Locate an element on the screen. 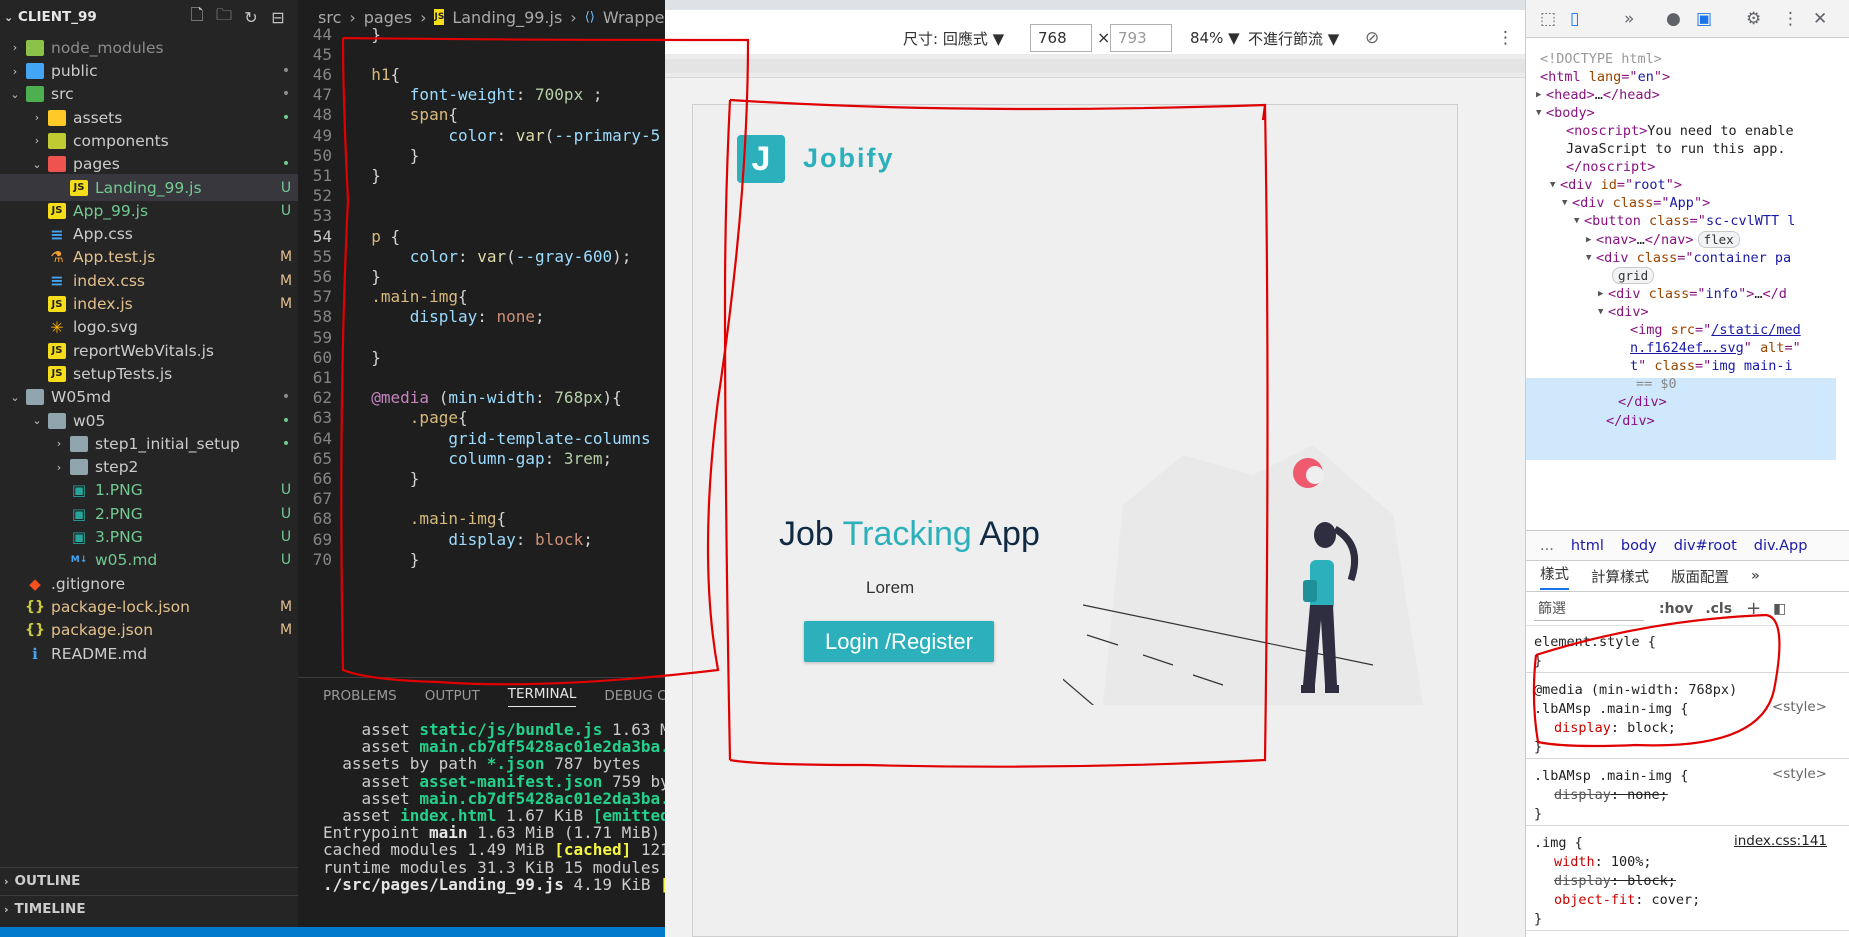  file-name: step1_initial_setup is located at coordinates (167, 443).